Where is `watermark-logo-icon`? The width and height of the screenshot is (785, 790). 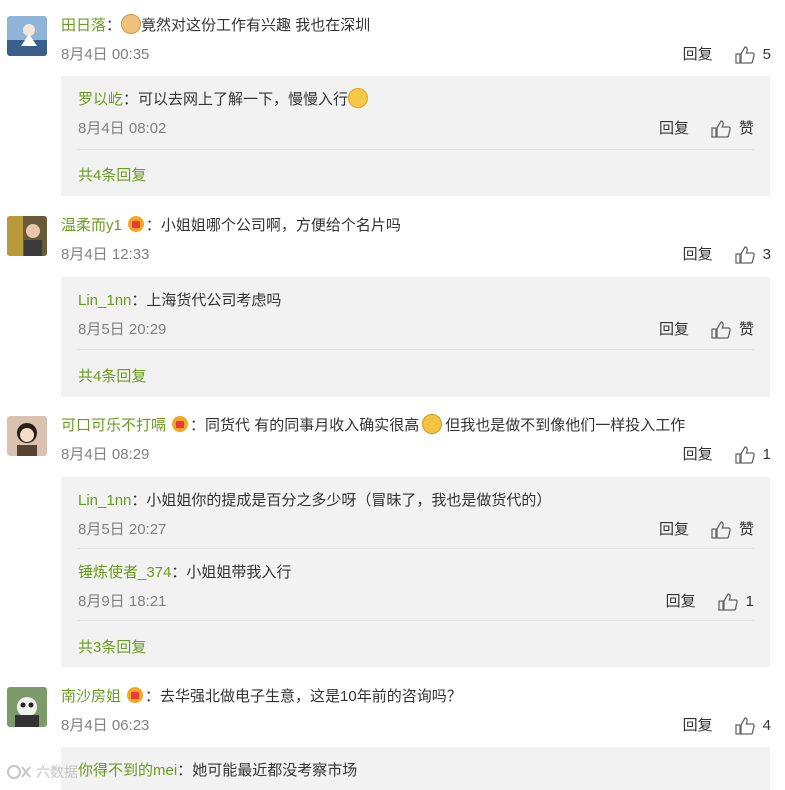
watermark-logo-icon is located at coordinates (19, 772).